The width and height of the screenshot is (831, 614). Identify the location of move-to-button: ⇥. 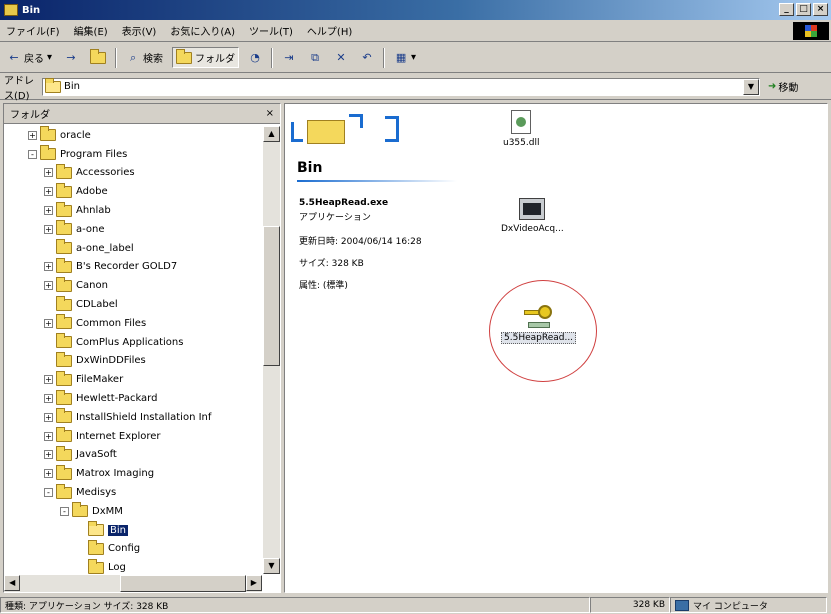
(289, 58).